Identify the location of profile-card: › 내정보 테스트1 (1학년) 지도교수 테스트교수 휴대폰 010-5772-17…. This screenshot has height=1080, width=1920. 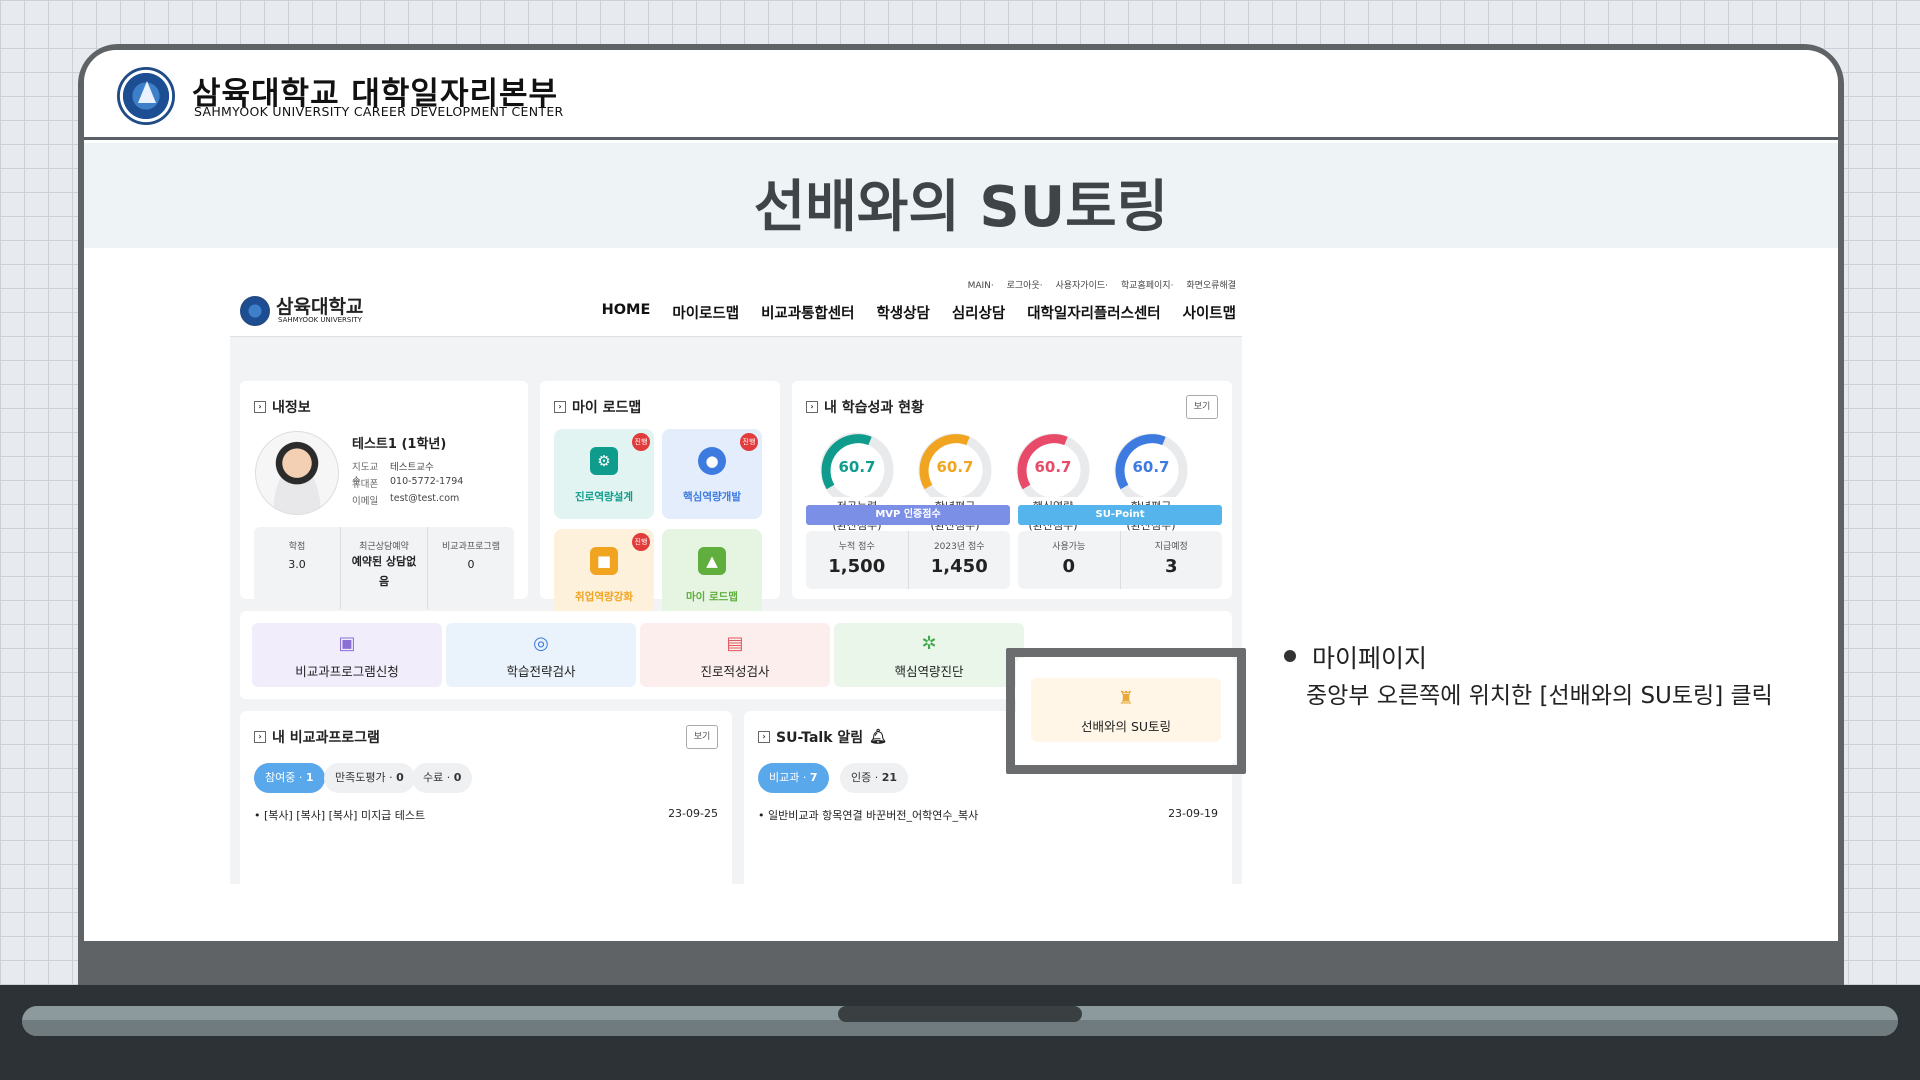
(384, 495).